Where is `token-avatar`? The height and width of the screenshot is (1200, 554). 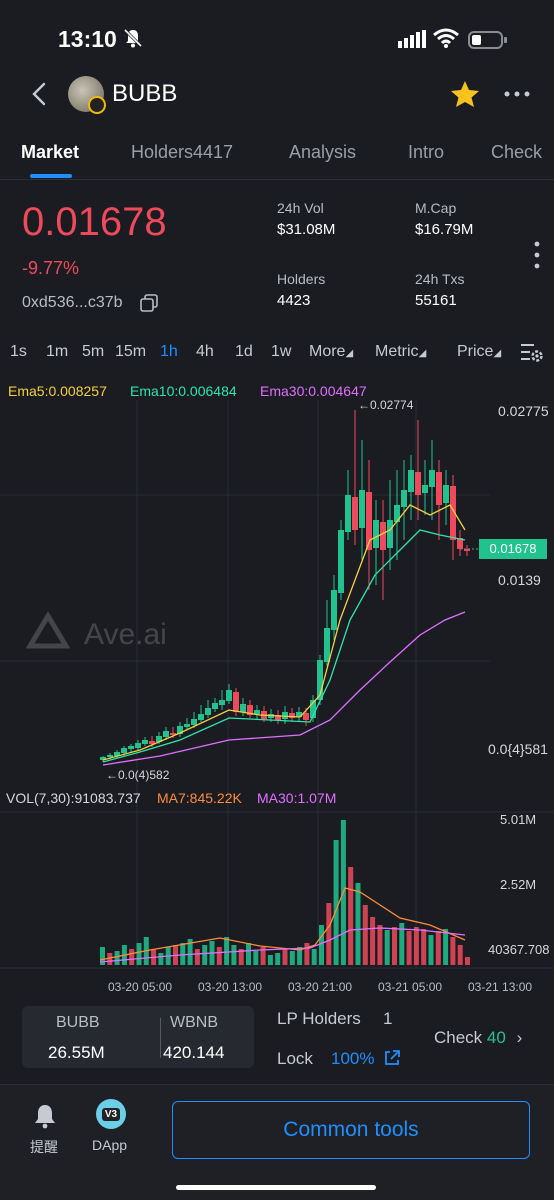
token-avatar is located at coordinates (87, 95).